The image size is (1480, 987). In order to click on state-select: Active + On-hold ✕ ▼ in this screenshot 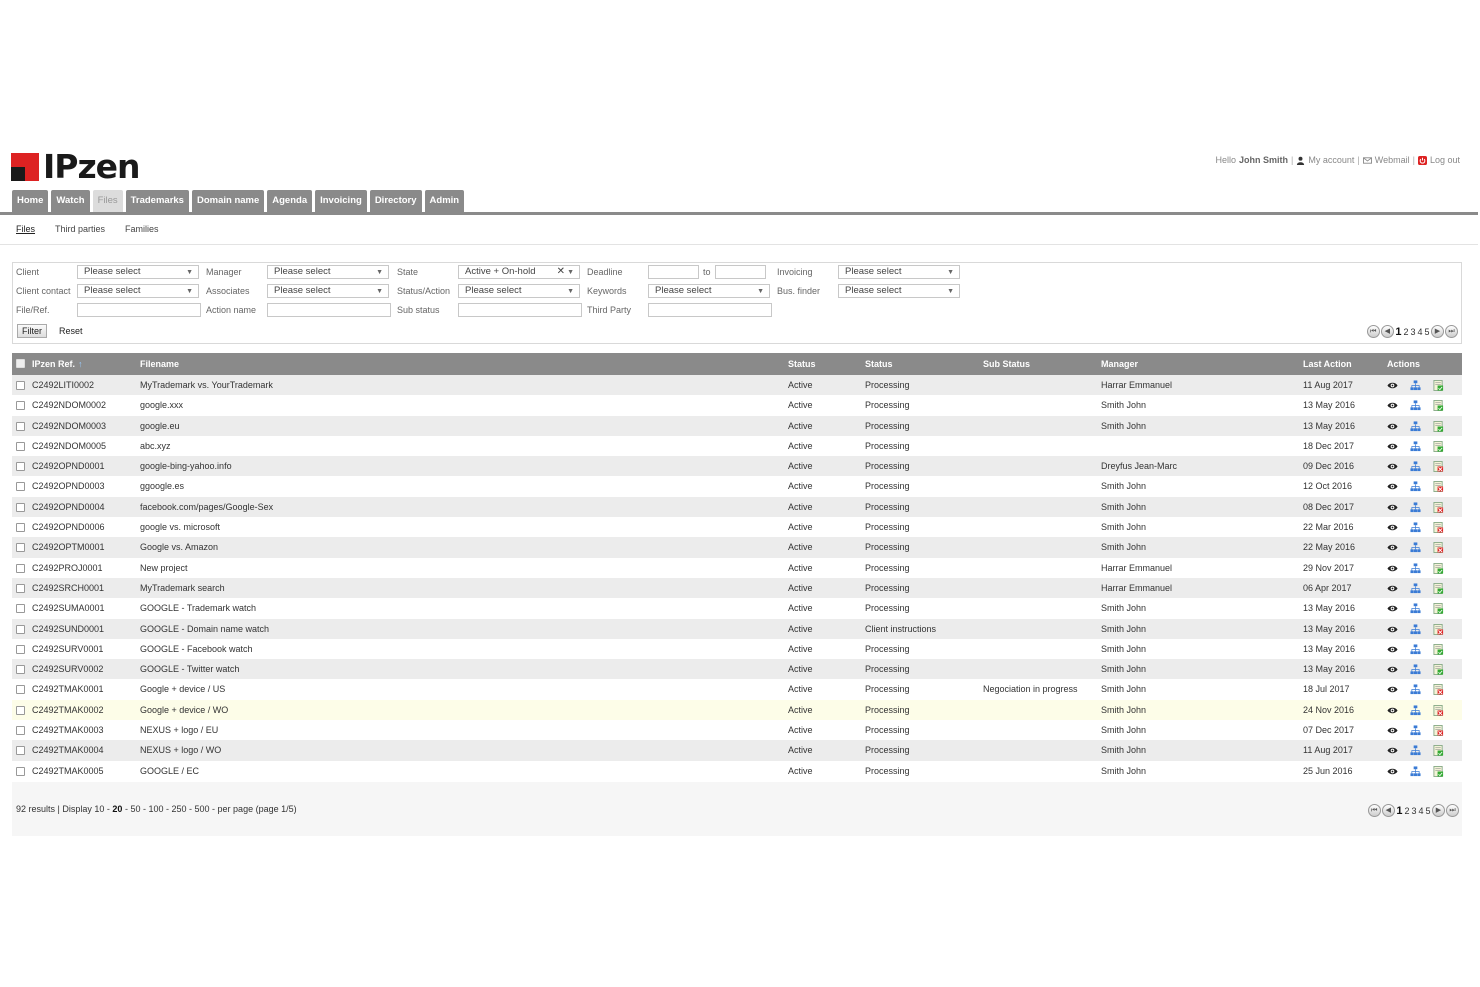, I will do `click(519, 272)`.